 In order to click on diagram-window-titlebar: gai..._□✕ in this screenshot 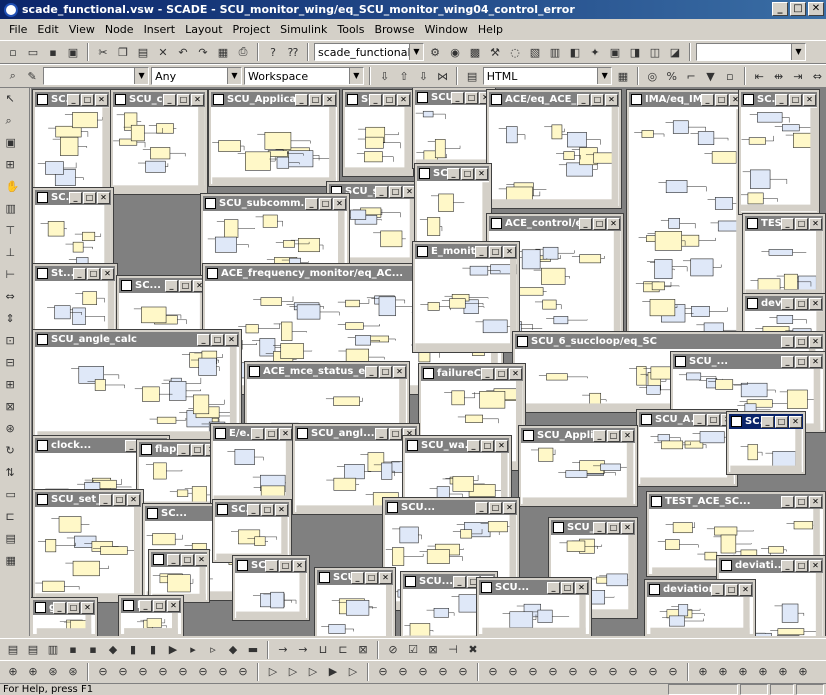, I will do `click(64, 607)`.